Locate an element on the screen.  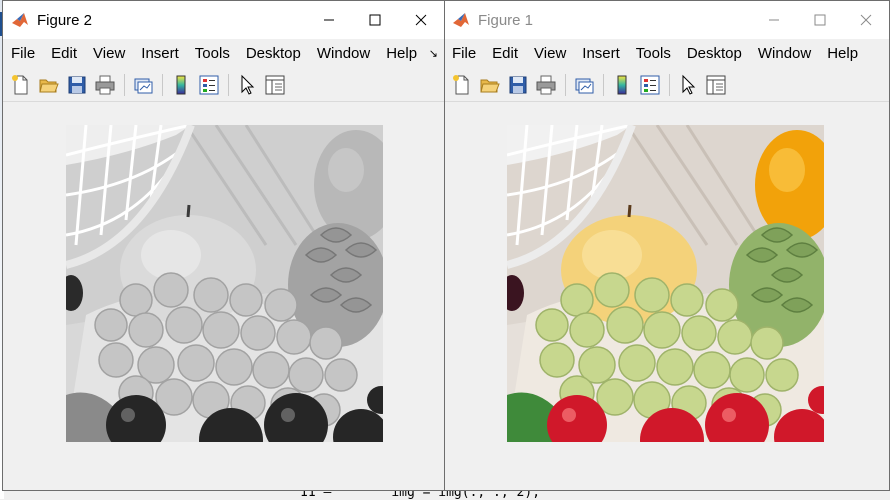
window-title: Figure 2 is located at coordinates (65, 20).